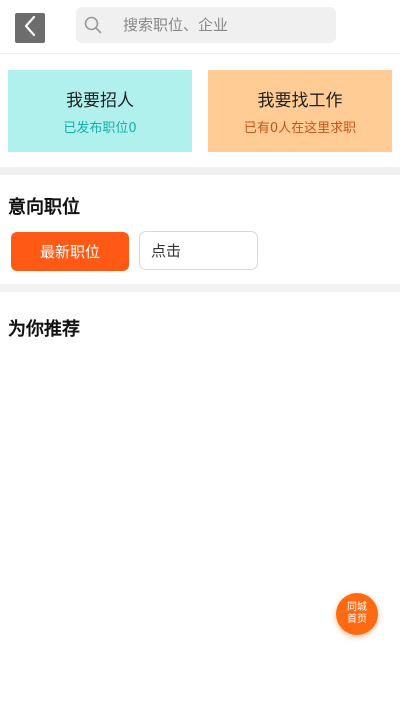 The image size is (400, 711). I want to click on find-job-card: 我要找工作 已有0人在这里求职, so click(300, 111).